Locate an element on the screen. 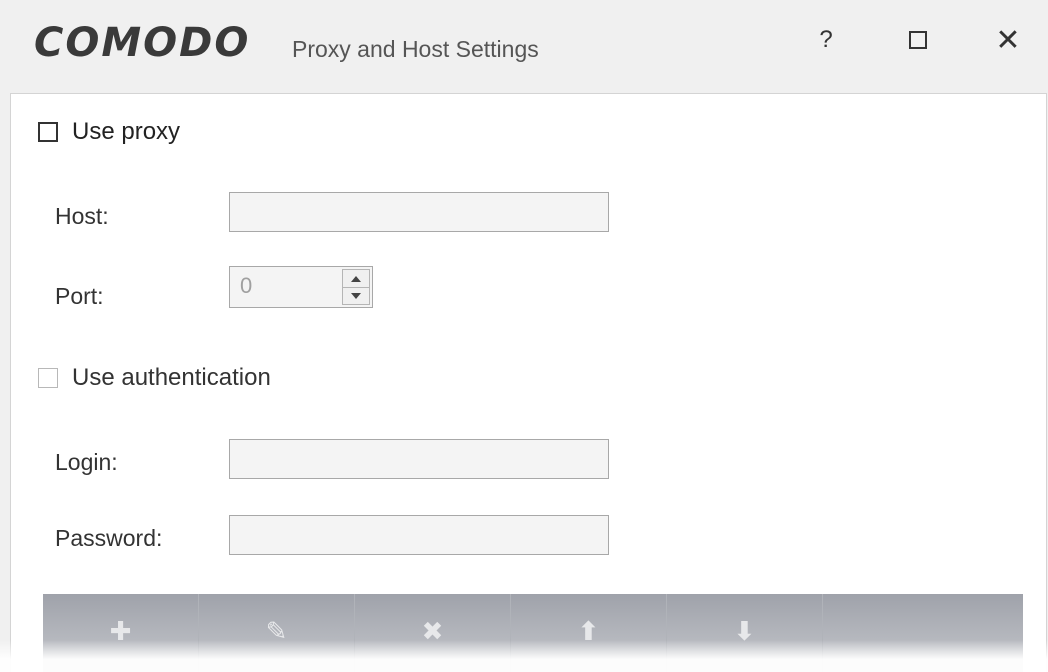  maximize-icon is located at coordinates (918, 40).